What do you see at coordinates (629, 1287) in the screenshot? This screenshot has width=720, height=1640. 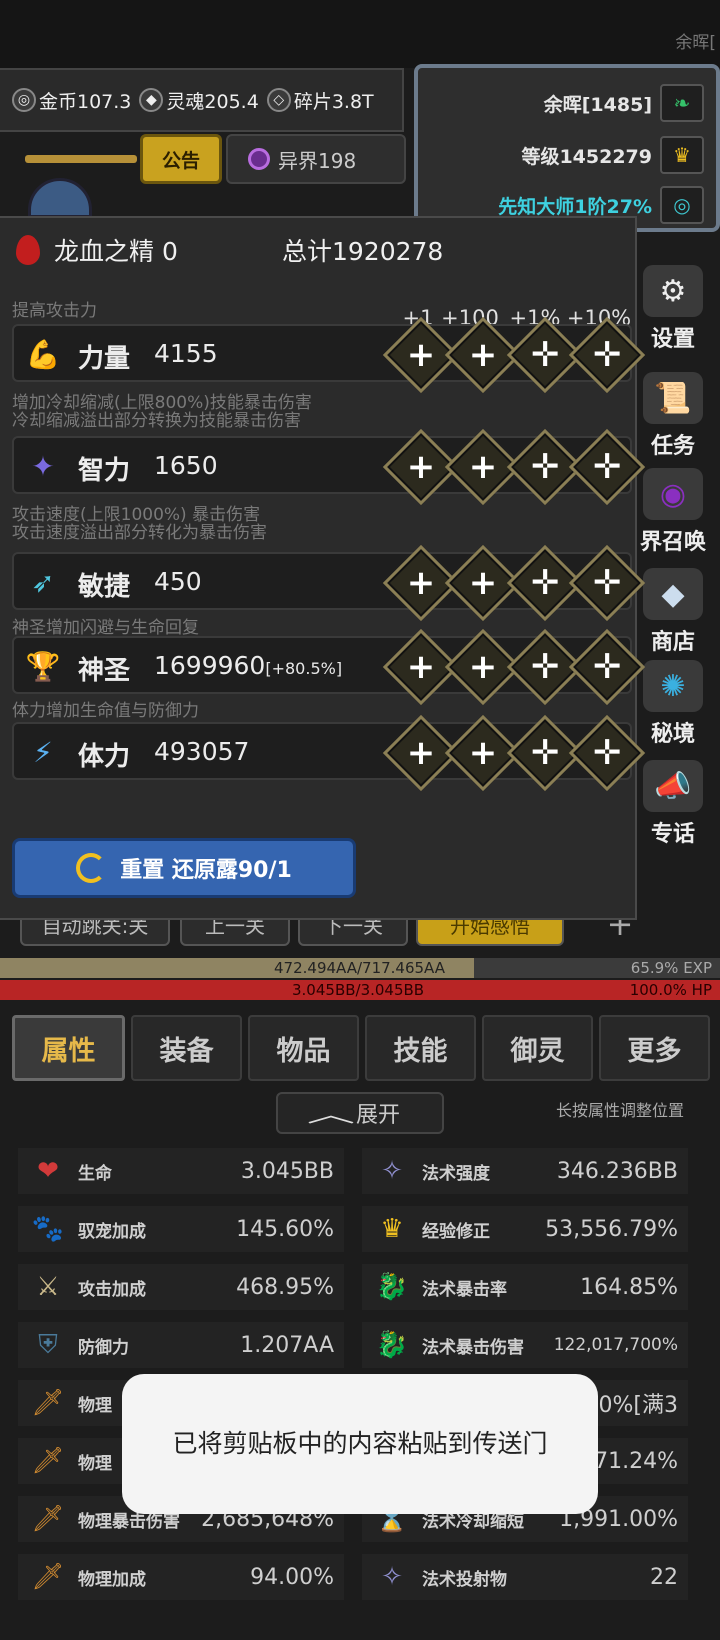 I see `attribute-value: 164.85%` at bounding box center [629, 1287].